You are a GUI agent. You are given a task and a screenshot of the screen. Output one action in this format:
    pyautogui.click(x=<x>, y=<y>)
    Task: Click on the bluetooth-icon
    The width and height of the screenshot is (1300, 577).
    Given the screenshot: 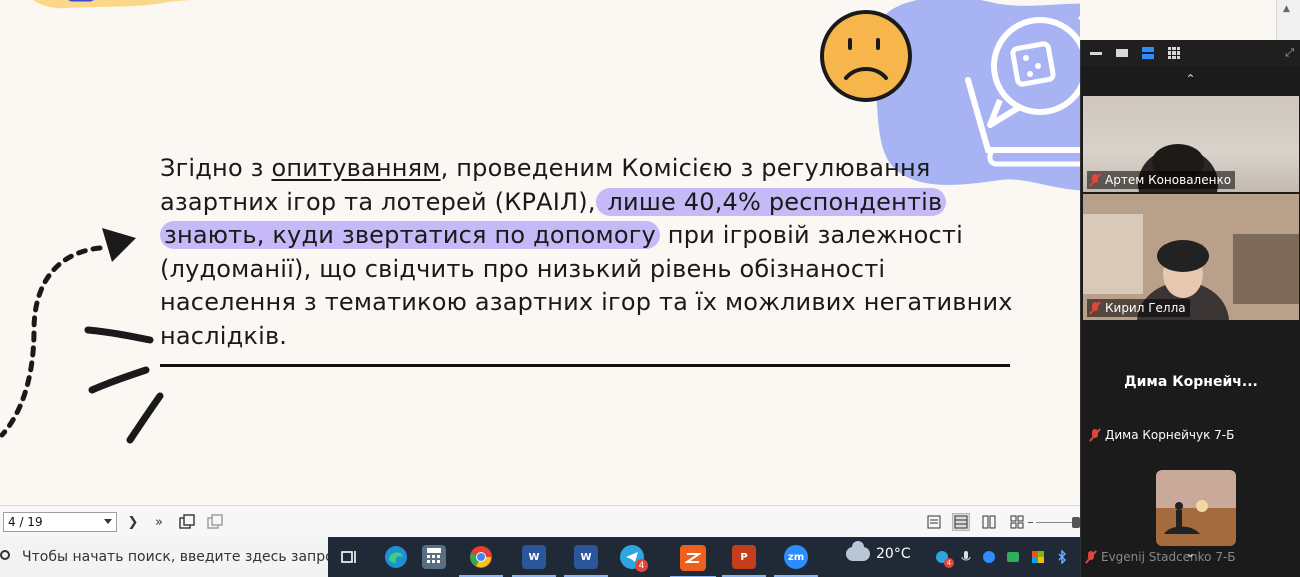 What is the action you would take?
    pyautogui.click(x=1062, y=557)
    